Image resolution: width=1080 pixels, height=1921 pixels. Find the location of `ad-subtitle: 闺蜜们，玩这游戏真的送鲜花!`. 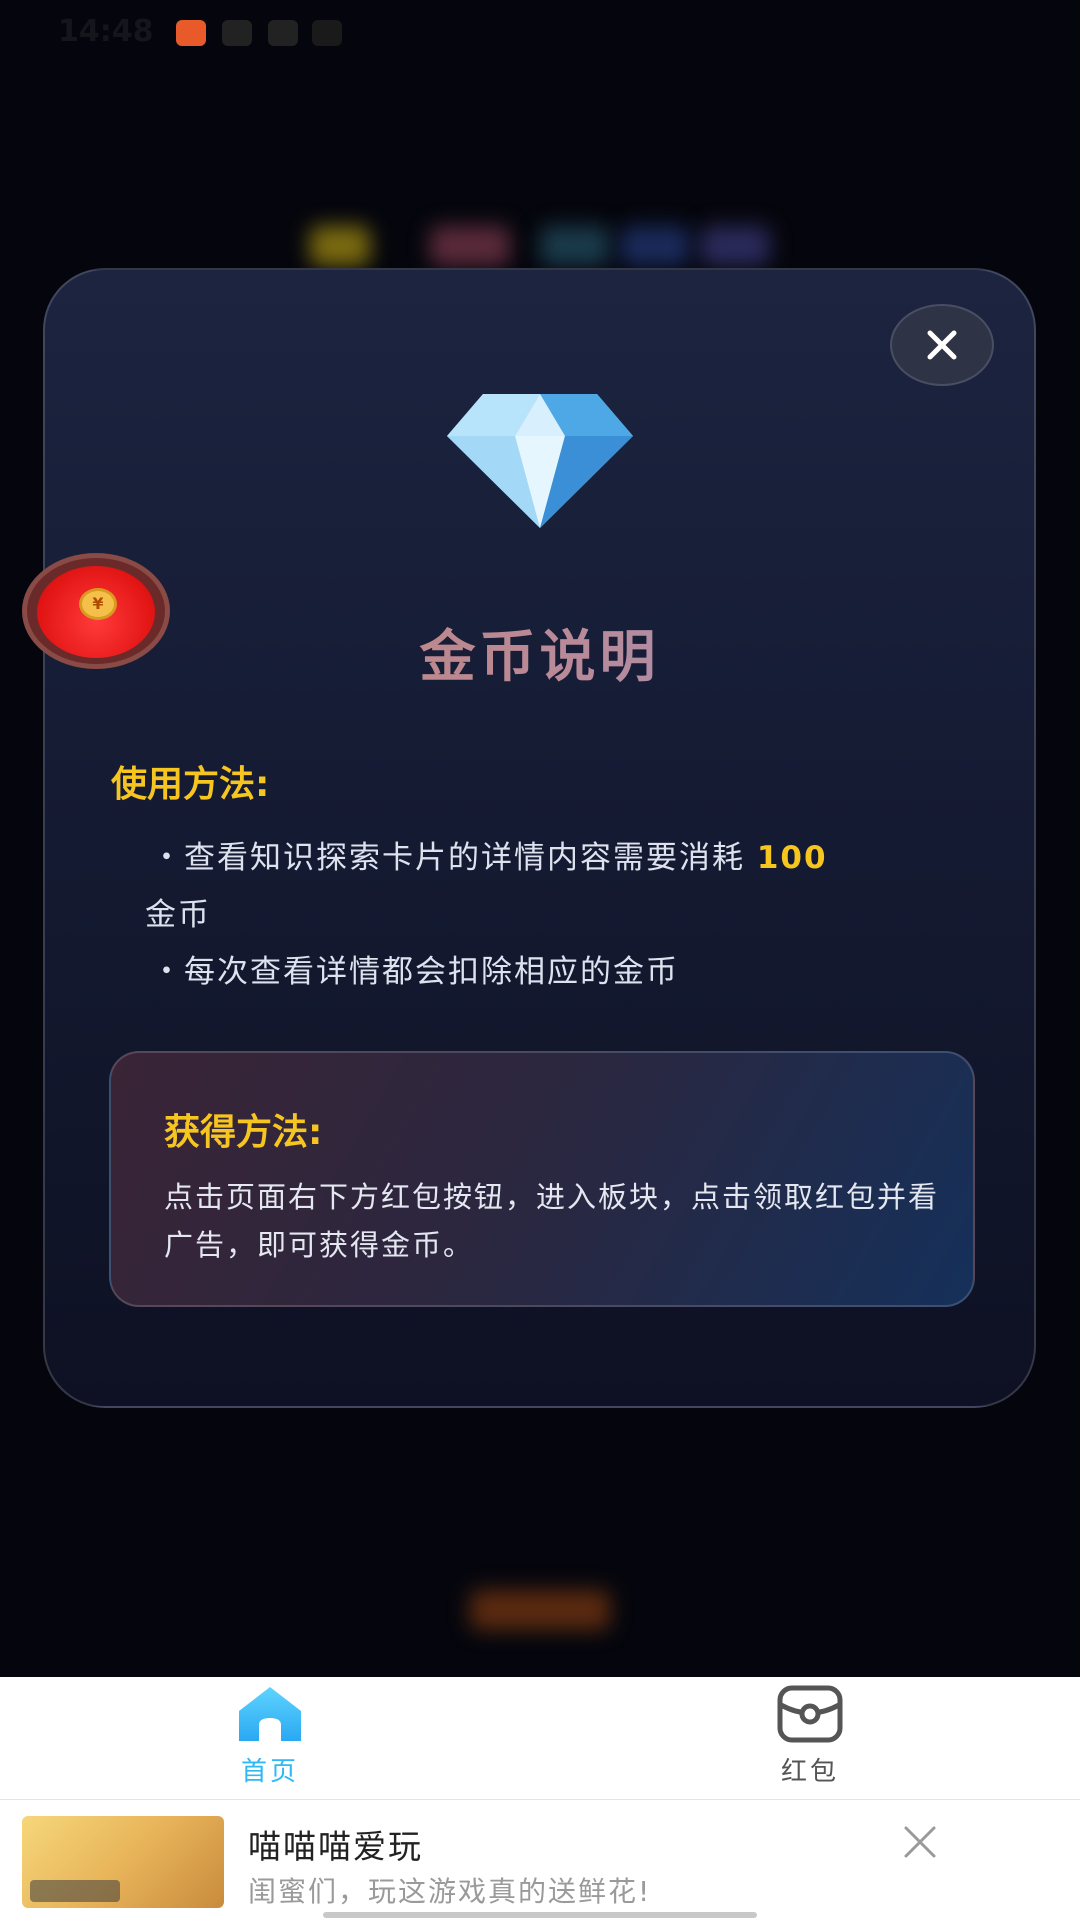

ad-subtitle: 闺蜜们，玩这游戏真的送鲜花! is located at coordinates (450, 1891).